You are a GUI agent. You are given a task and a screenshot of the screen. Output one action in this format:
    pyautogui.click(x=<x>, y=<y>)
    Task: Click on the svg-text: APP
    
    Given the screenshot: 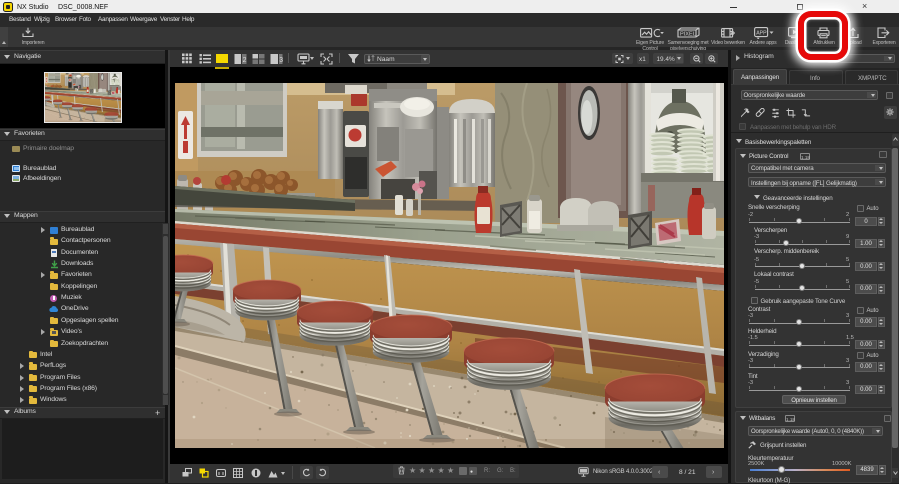 What is the action you would take?
    pyautogui.click(x=761, y=34)
    